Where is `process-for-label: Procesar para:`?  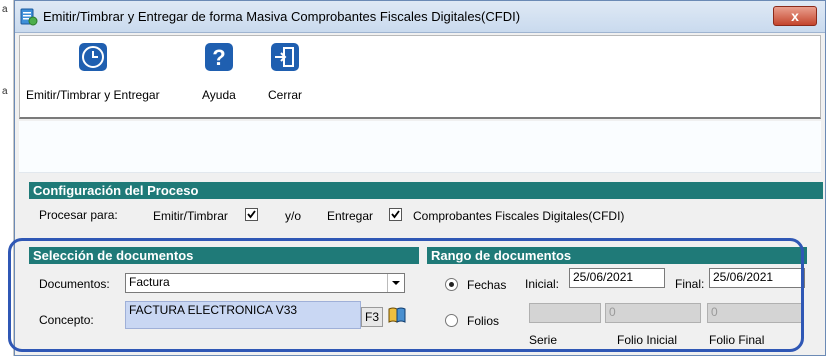 process-for-label: Procesar para: is located at coordinates (78, 215).